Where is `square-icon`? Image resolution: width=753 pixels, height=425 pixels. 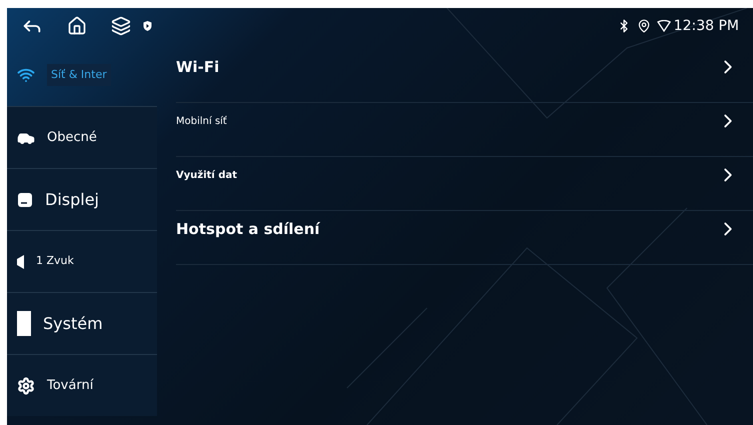 square-icon is located at coordinates (24, 323).